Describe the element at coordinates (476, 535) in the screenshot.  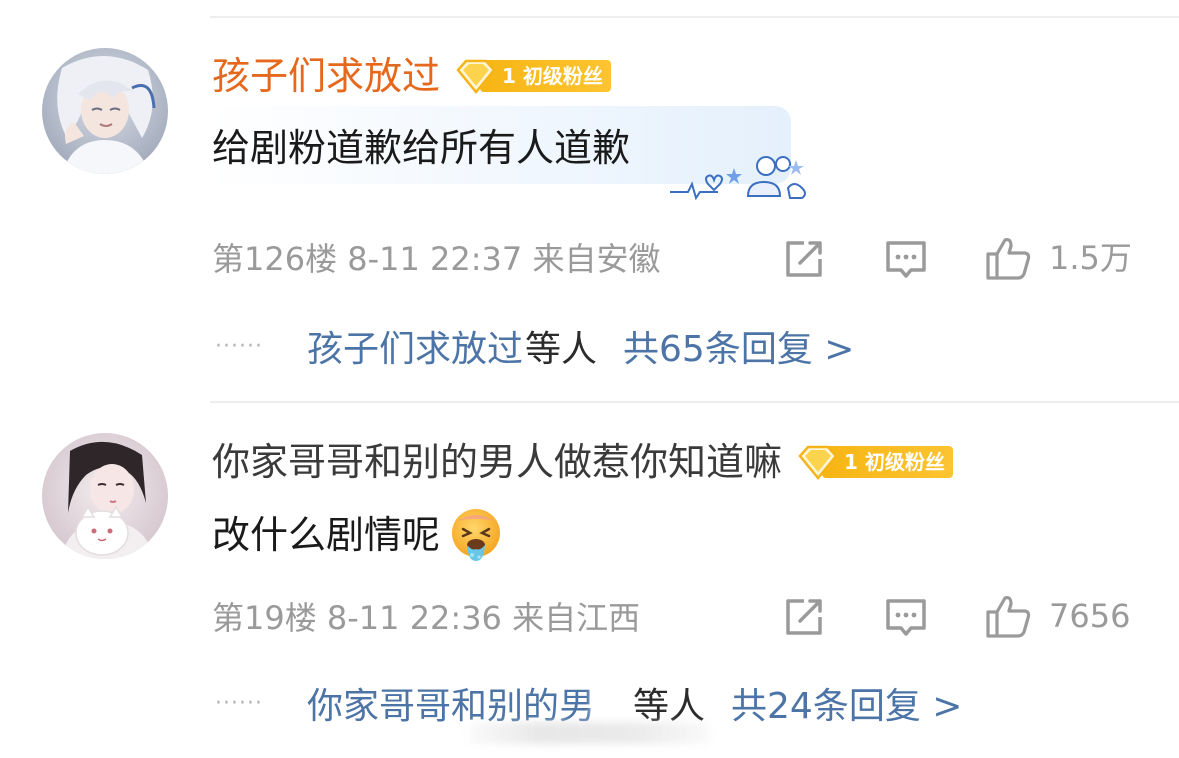
I see `vomiting-face-emoji` at that location.